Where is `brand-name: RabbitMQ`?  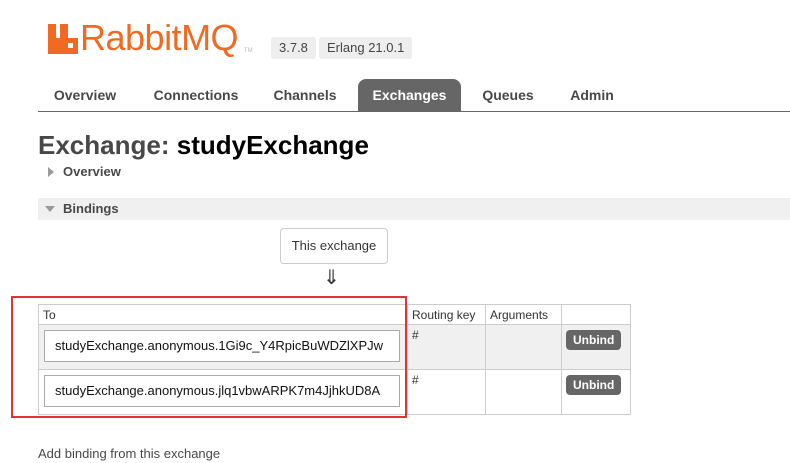
brand-name: RabbitMQ is located at coordinates (159, 37).